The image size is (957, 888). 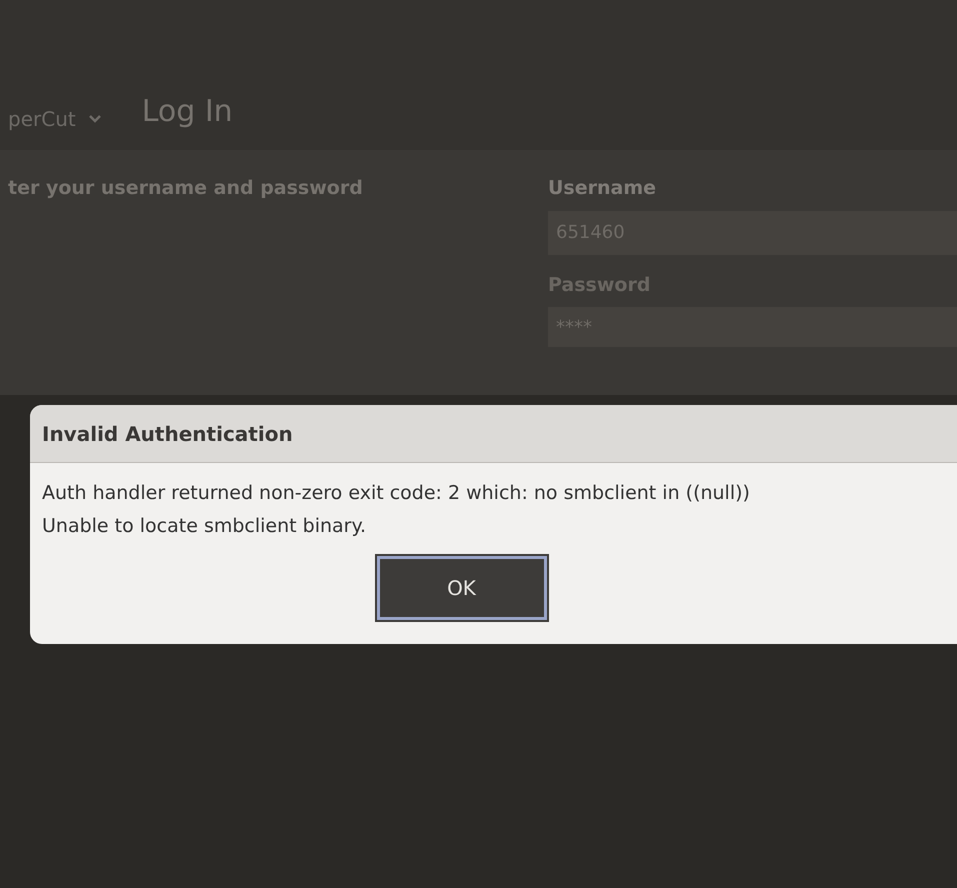 I want to click on password-field: ****, so click(x=752, y=327).